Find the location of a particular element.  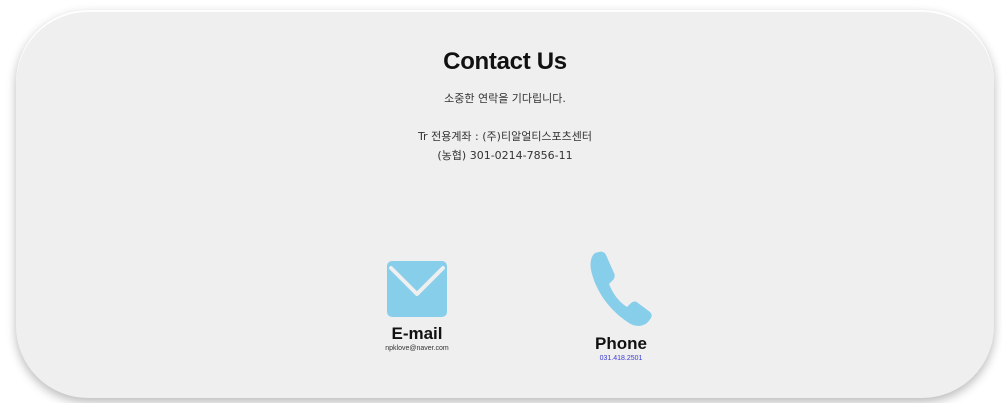

envelope-icon is located at coordinates (417, 289).